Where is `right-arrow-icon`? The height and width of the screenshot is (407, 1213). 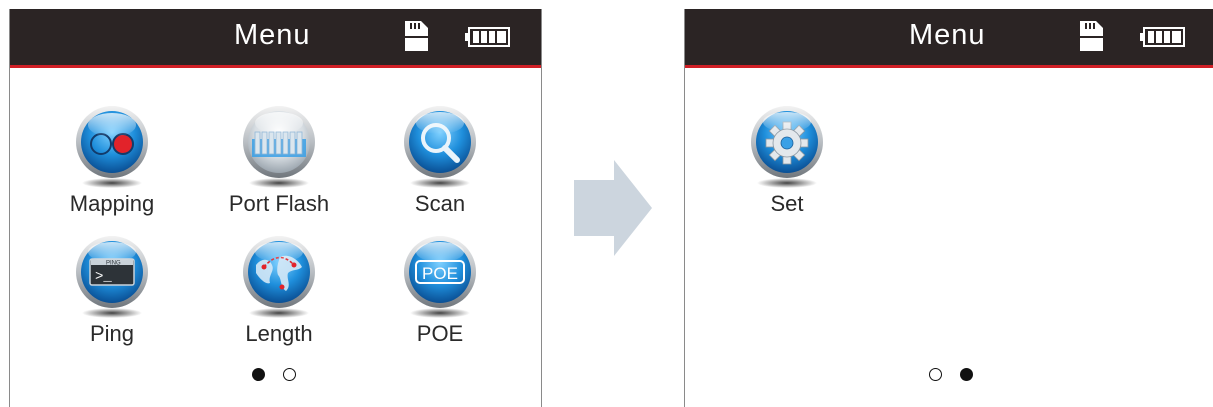
right-arrow-icon is located at coordinates (613, 208).